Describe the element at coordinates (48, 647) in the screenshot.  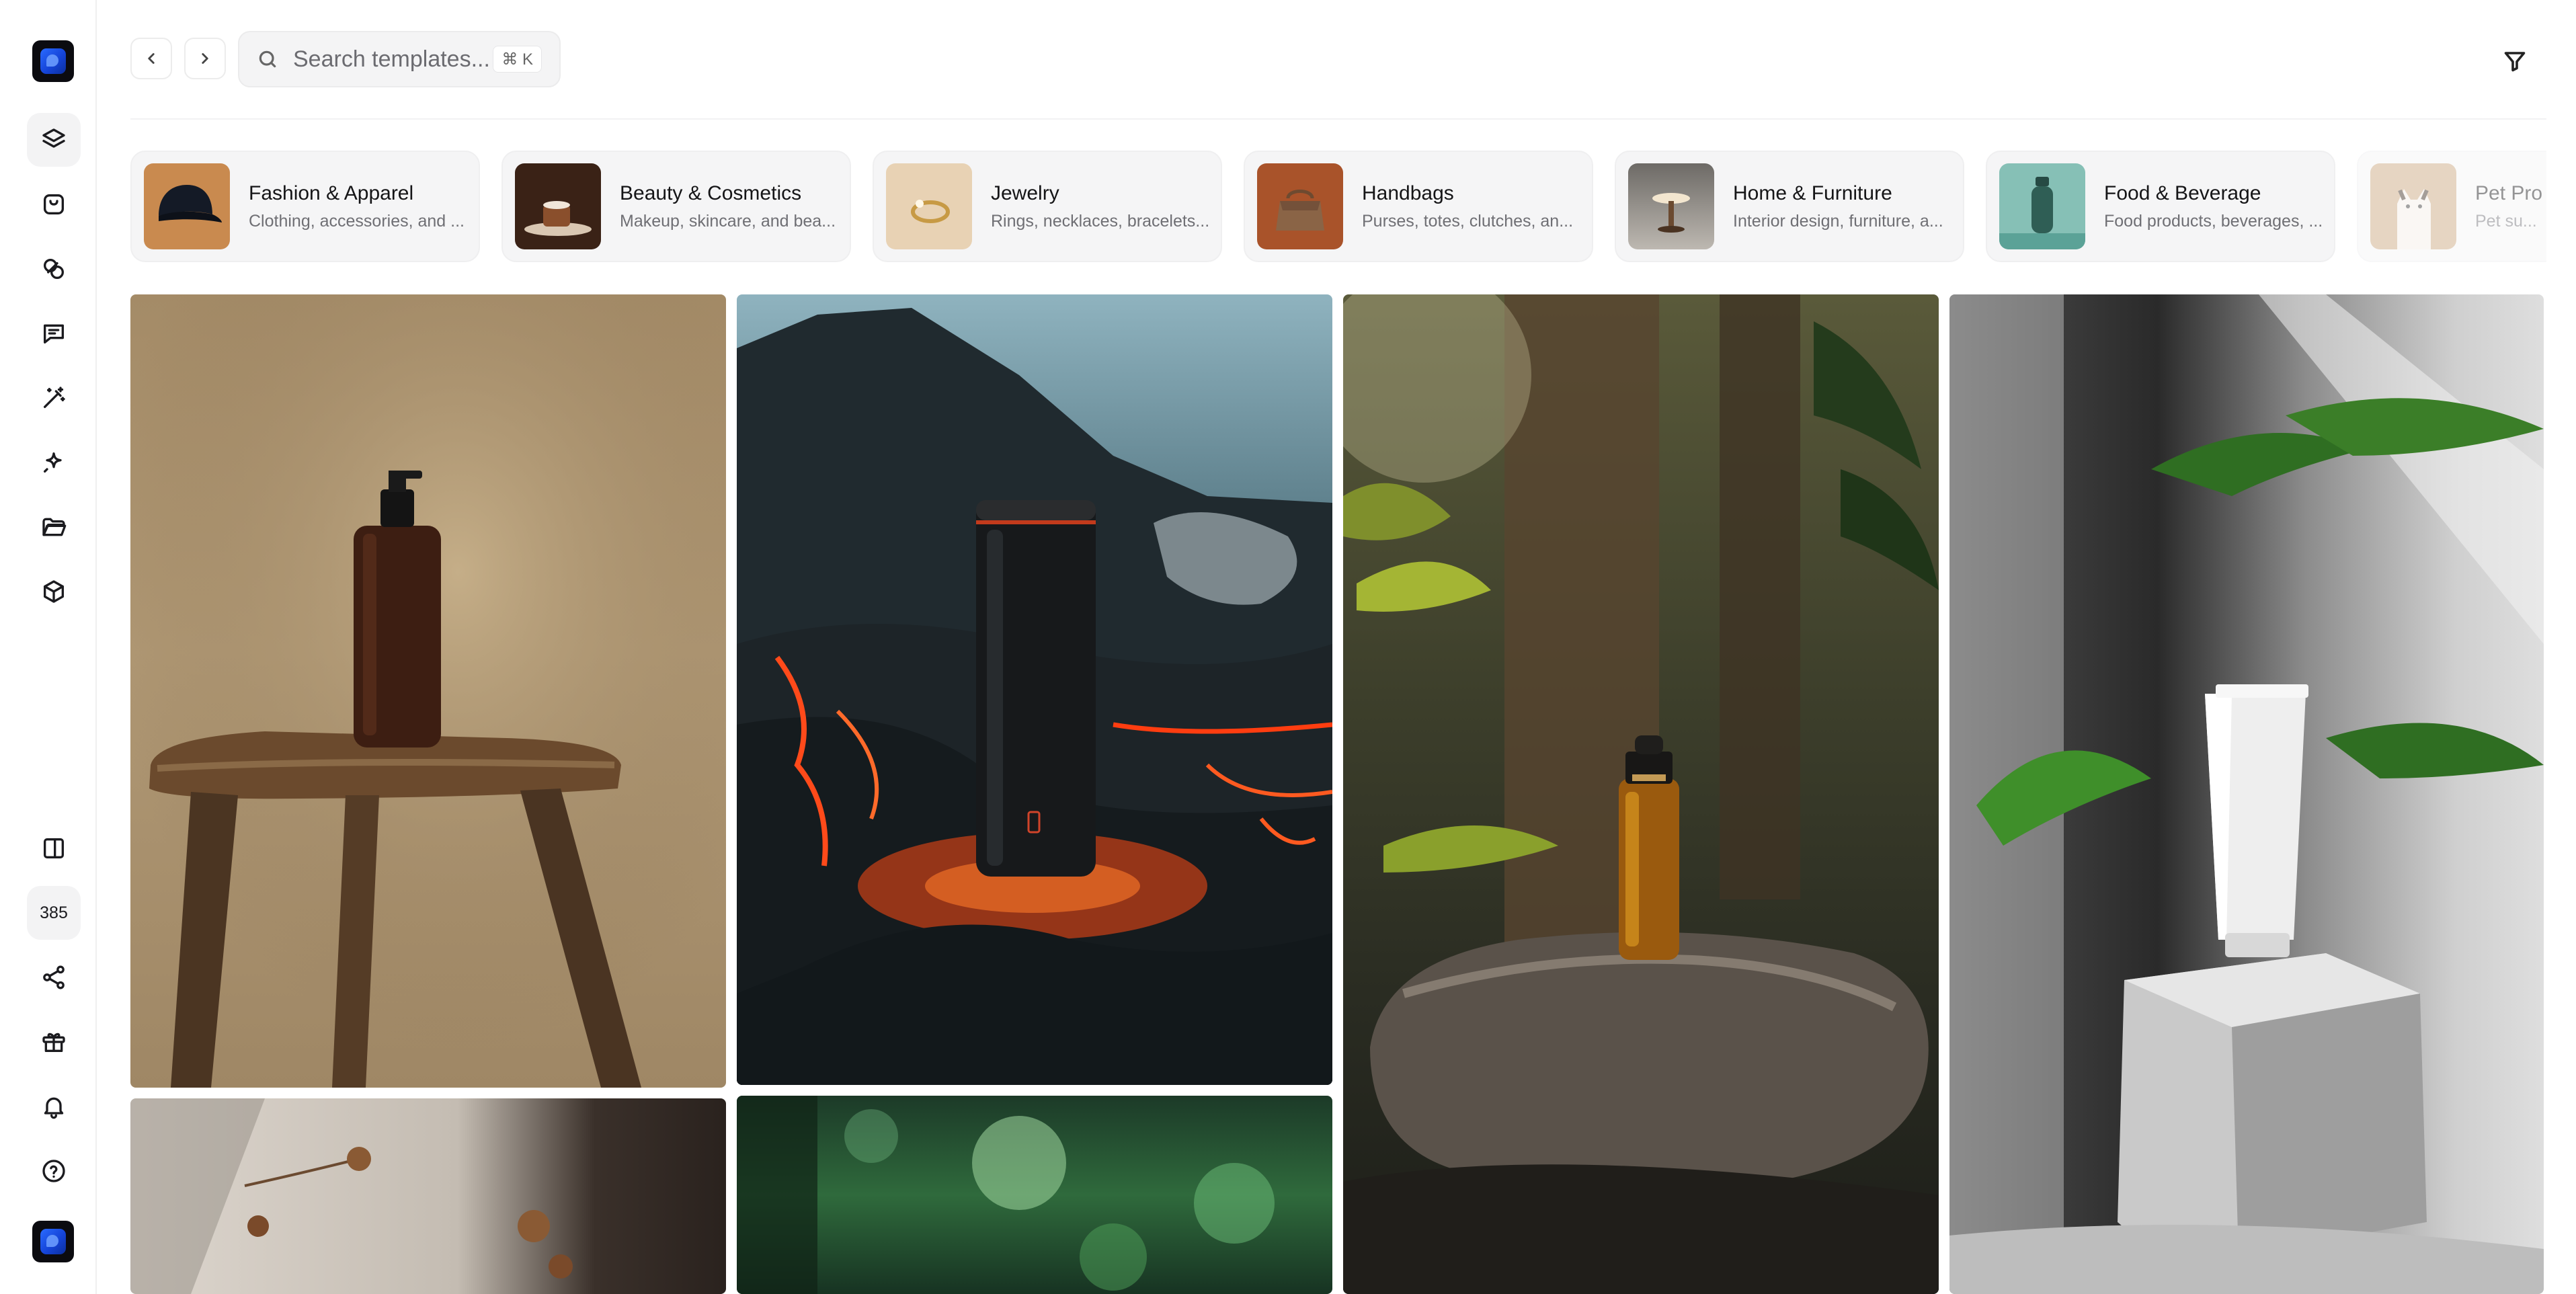
I see `sidebar: 385` at that location.